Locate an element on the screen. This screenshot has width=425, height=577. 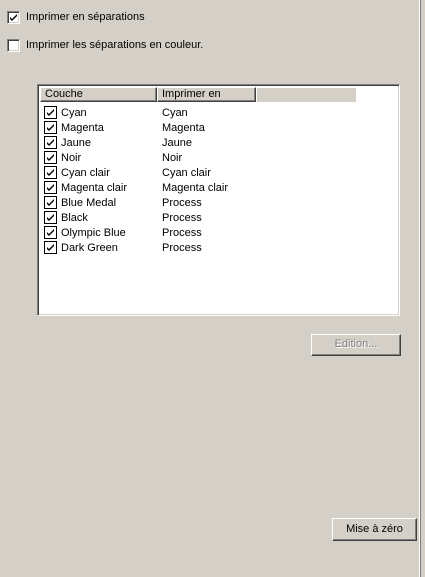
layer-row: Olympic Blue Process is located at coordinates (136, 232).